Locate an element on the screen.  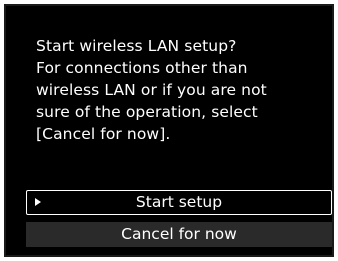
selection-cursor-icon is located at coordinates (38, 202).